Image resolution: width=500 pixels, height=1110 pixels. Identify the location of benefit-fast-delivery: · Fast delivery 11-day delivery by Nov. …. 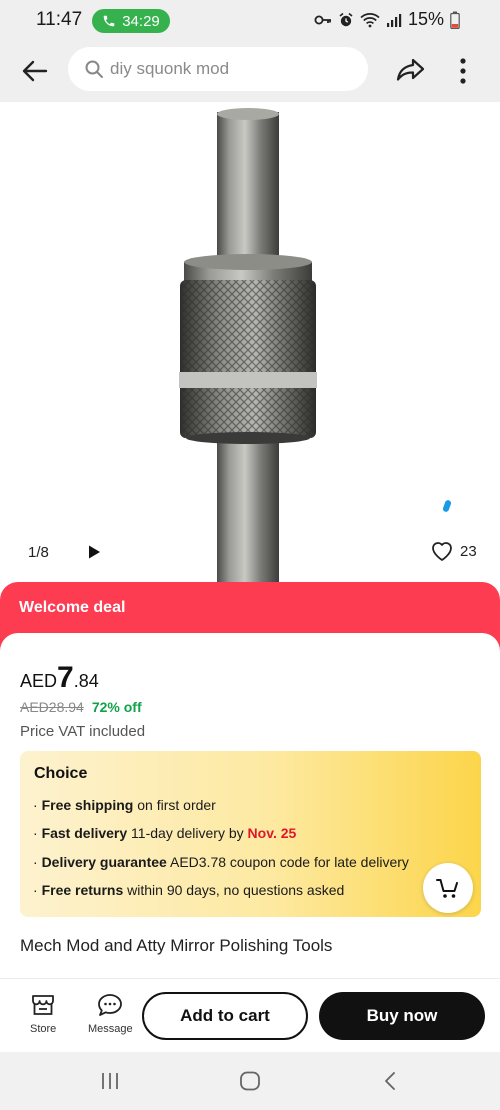
(165, 833).